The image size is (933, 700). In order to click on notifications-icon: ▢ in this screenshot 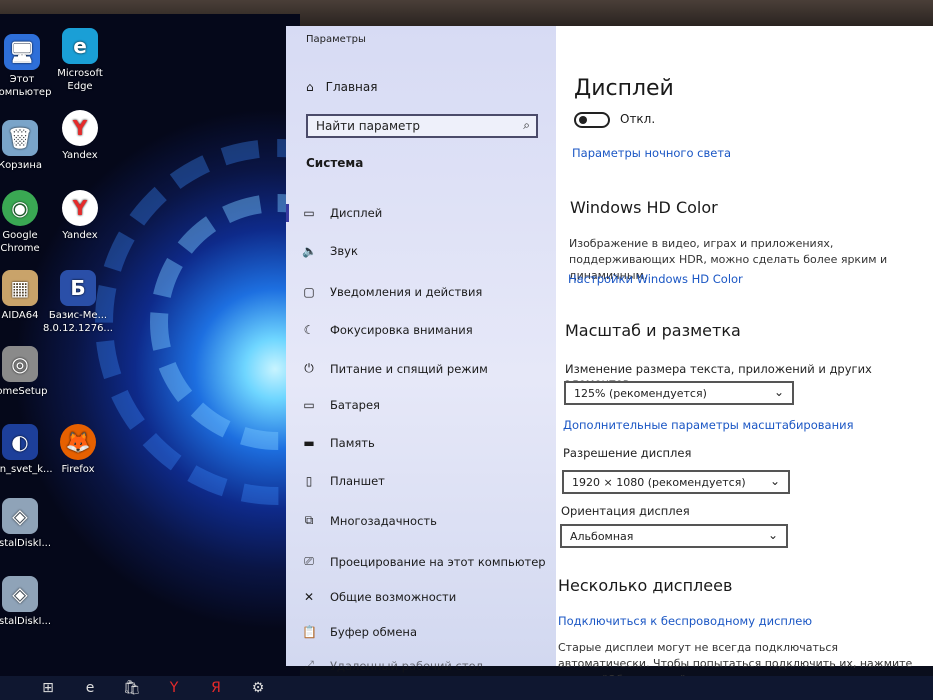, I will do `click(309, 292)`.